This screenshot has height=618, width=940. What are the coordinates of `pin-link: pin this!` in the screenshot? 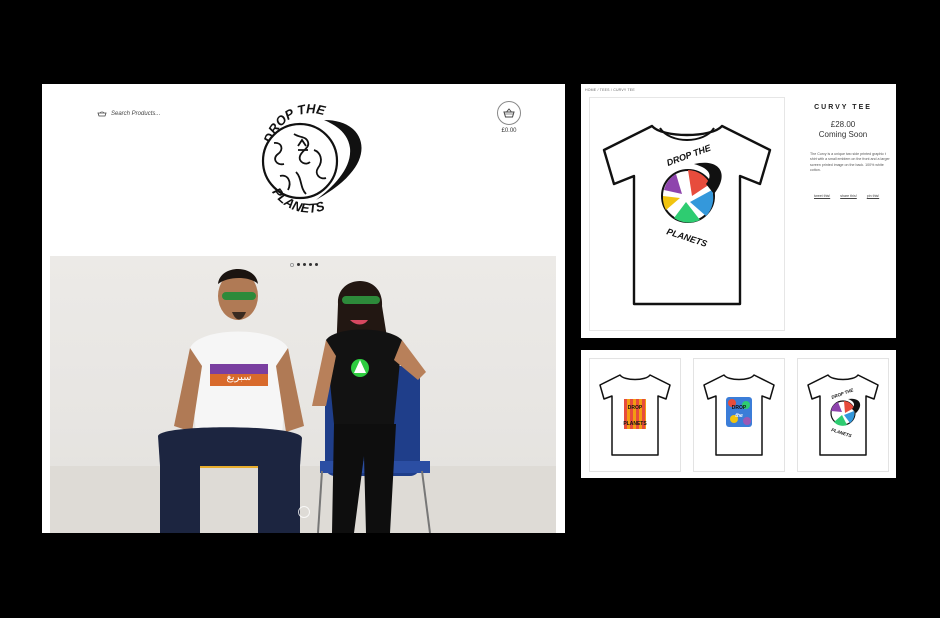 It's located at (873, 196).